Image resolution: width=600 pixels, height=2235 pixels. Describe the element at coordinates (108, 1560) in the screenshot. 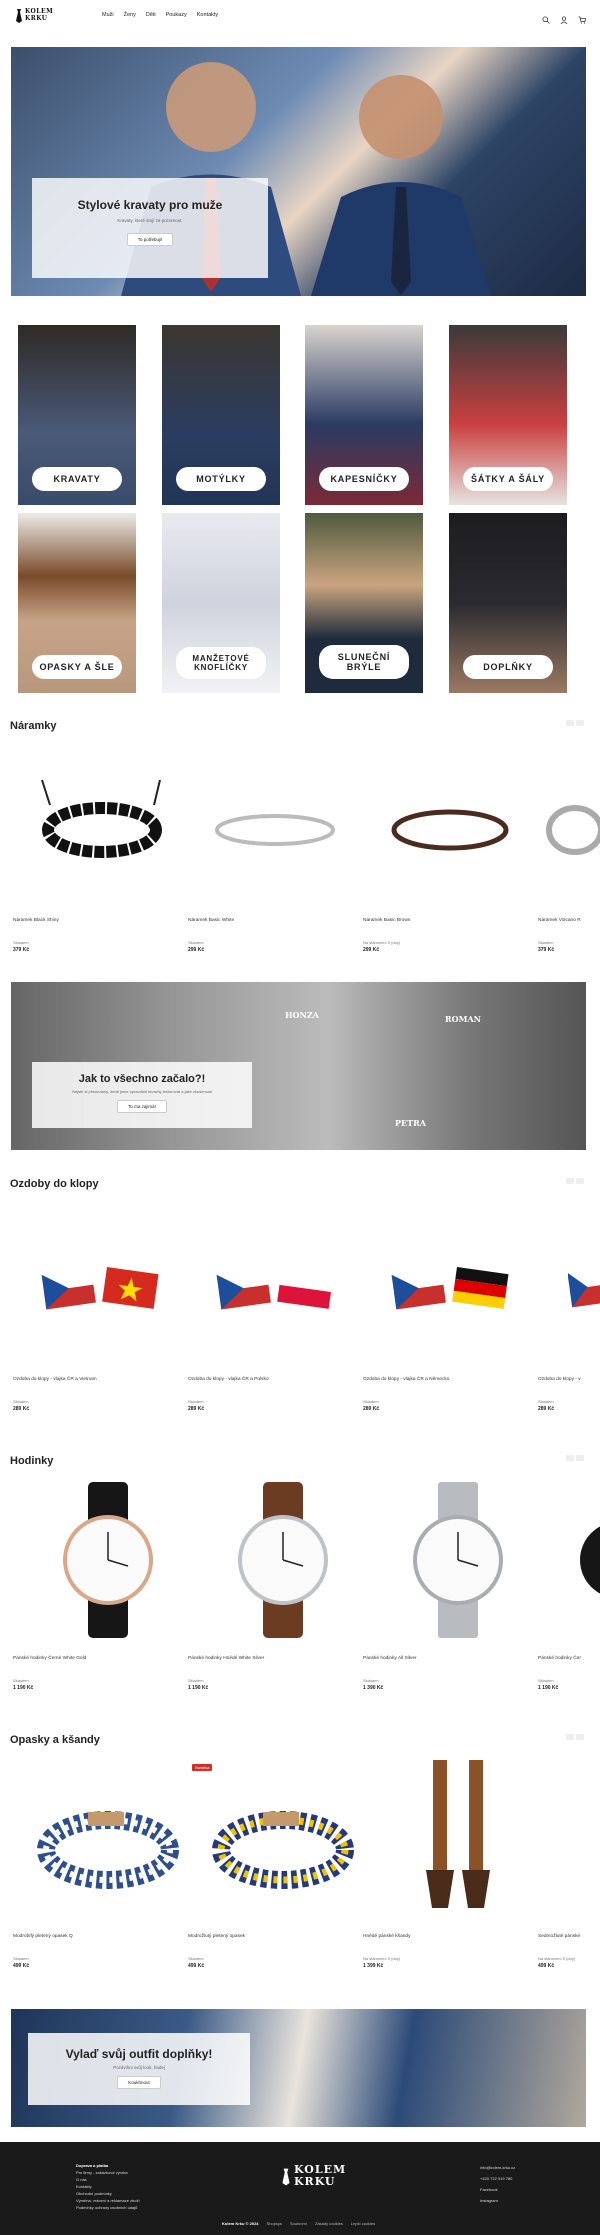

I see `product-image-hodinky-cerne` at that location.